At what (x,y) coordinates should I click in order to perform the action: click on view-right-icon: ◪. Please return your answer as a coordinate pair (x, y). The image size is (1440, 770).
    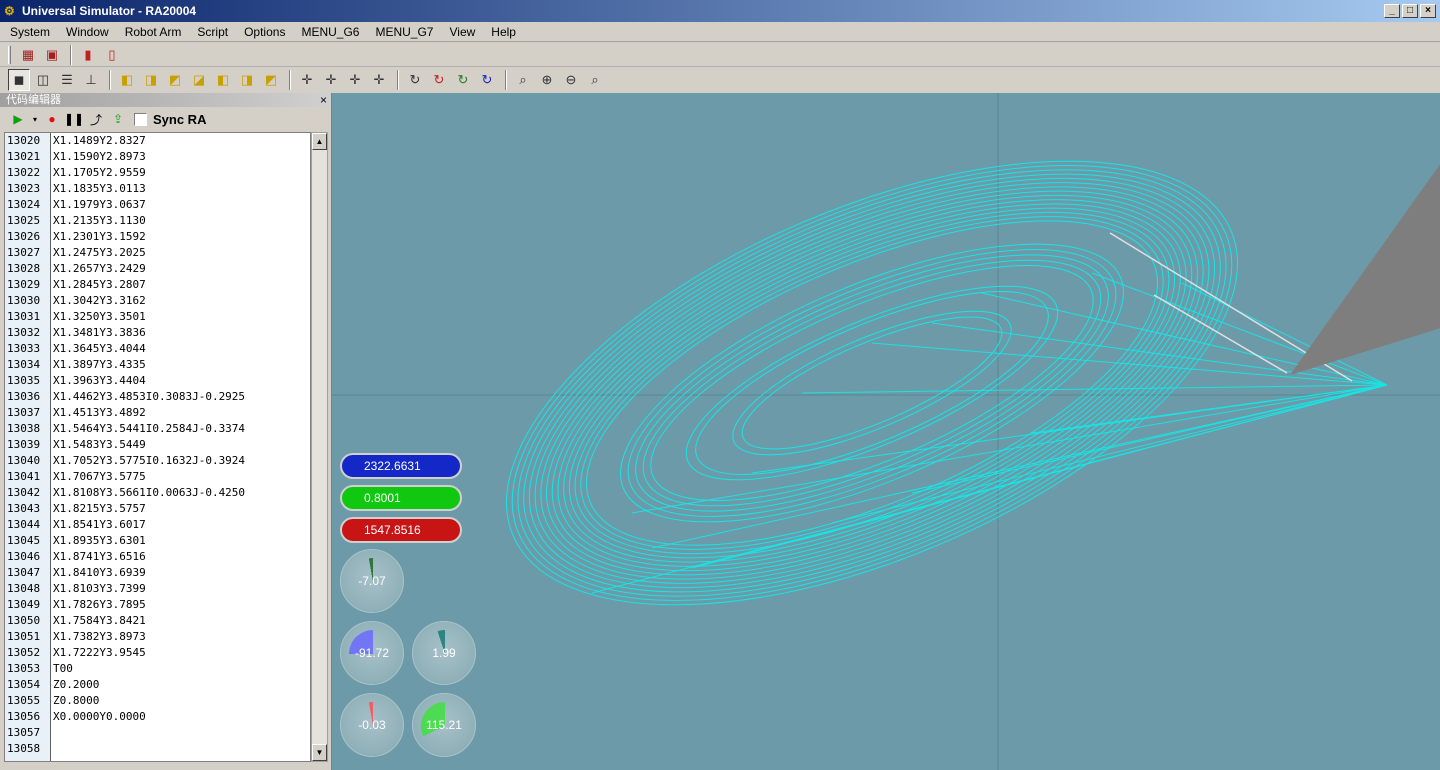
    Looking at the image, I should click on (199, 80).